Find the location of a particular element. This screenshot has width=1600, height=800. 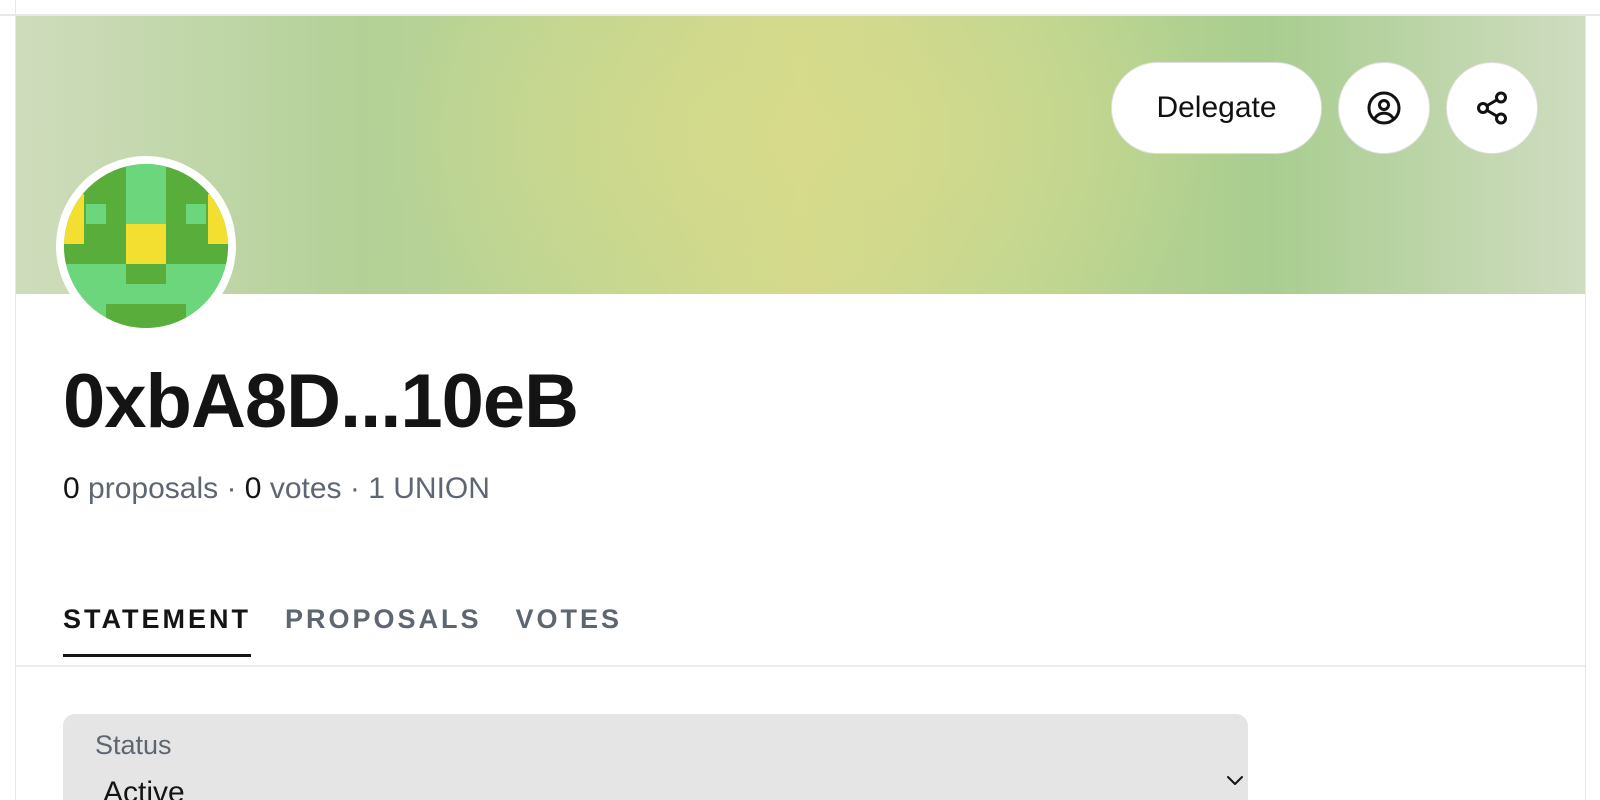

tab-proposals: PROPOSALS is located at coordinates (383, 630).